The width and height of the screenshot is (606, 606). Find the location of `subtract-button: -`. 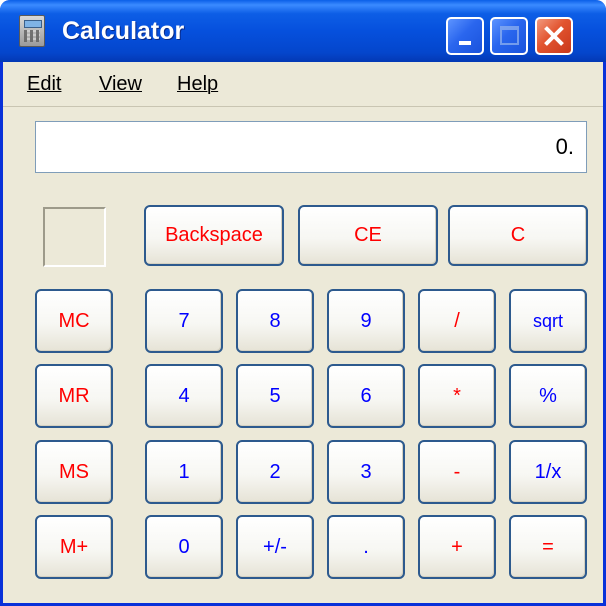

subtract-button: - is located at coordinates (457, 472).